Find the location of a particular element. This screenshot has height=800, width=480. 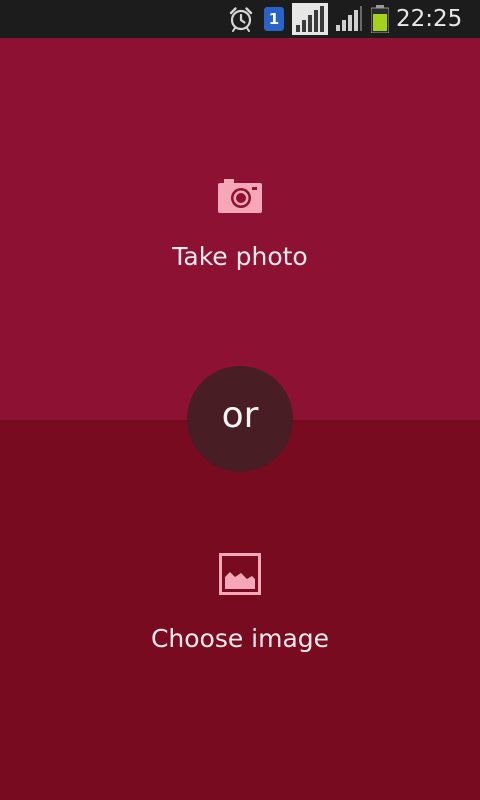

status-bar-clock: 22:25 is located at coordinates (429, 19).